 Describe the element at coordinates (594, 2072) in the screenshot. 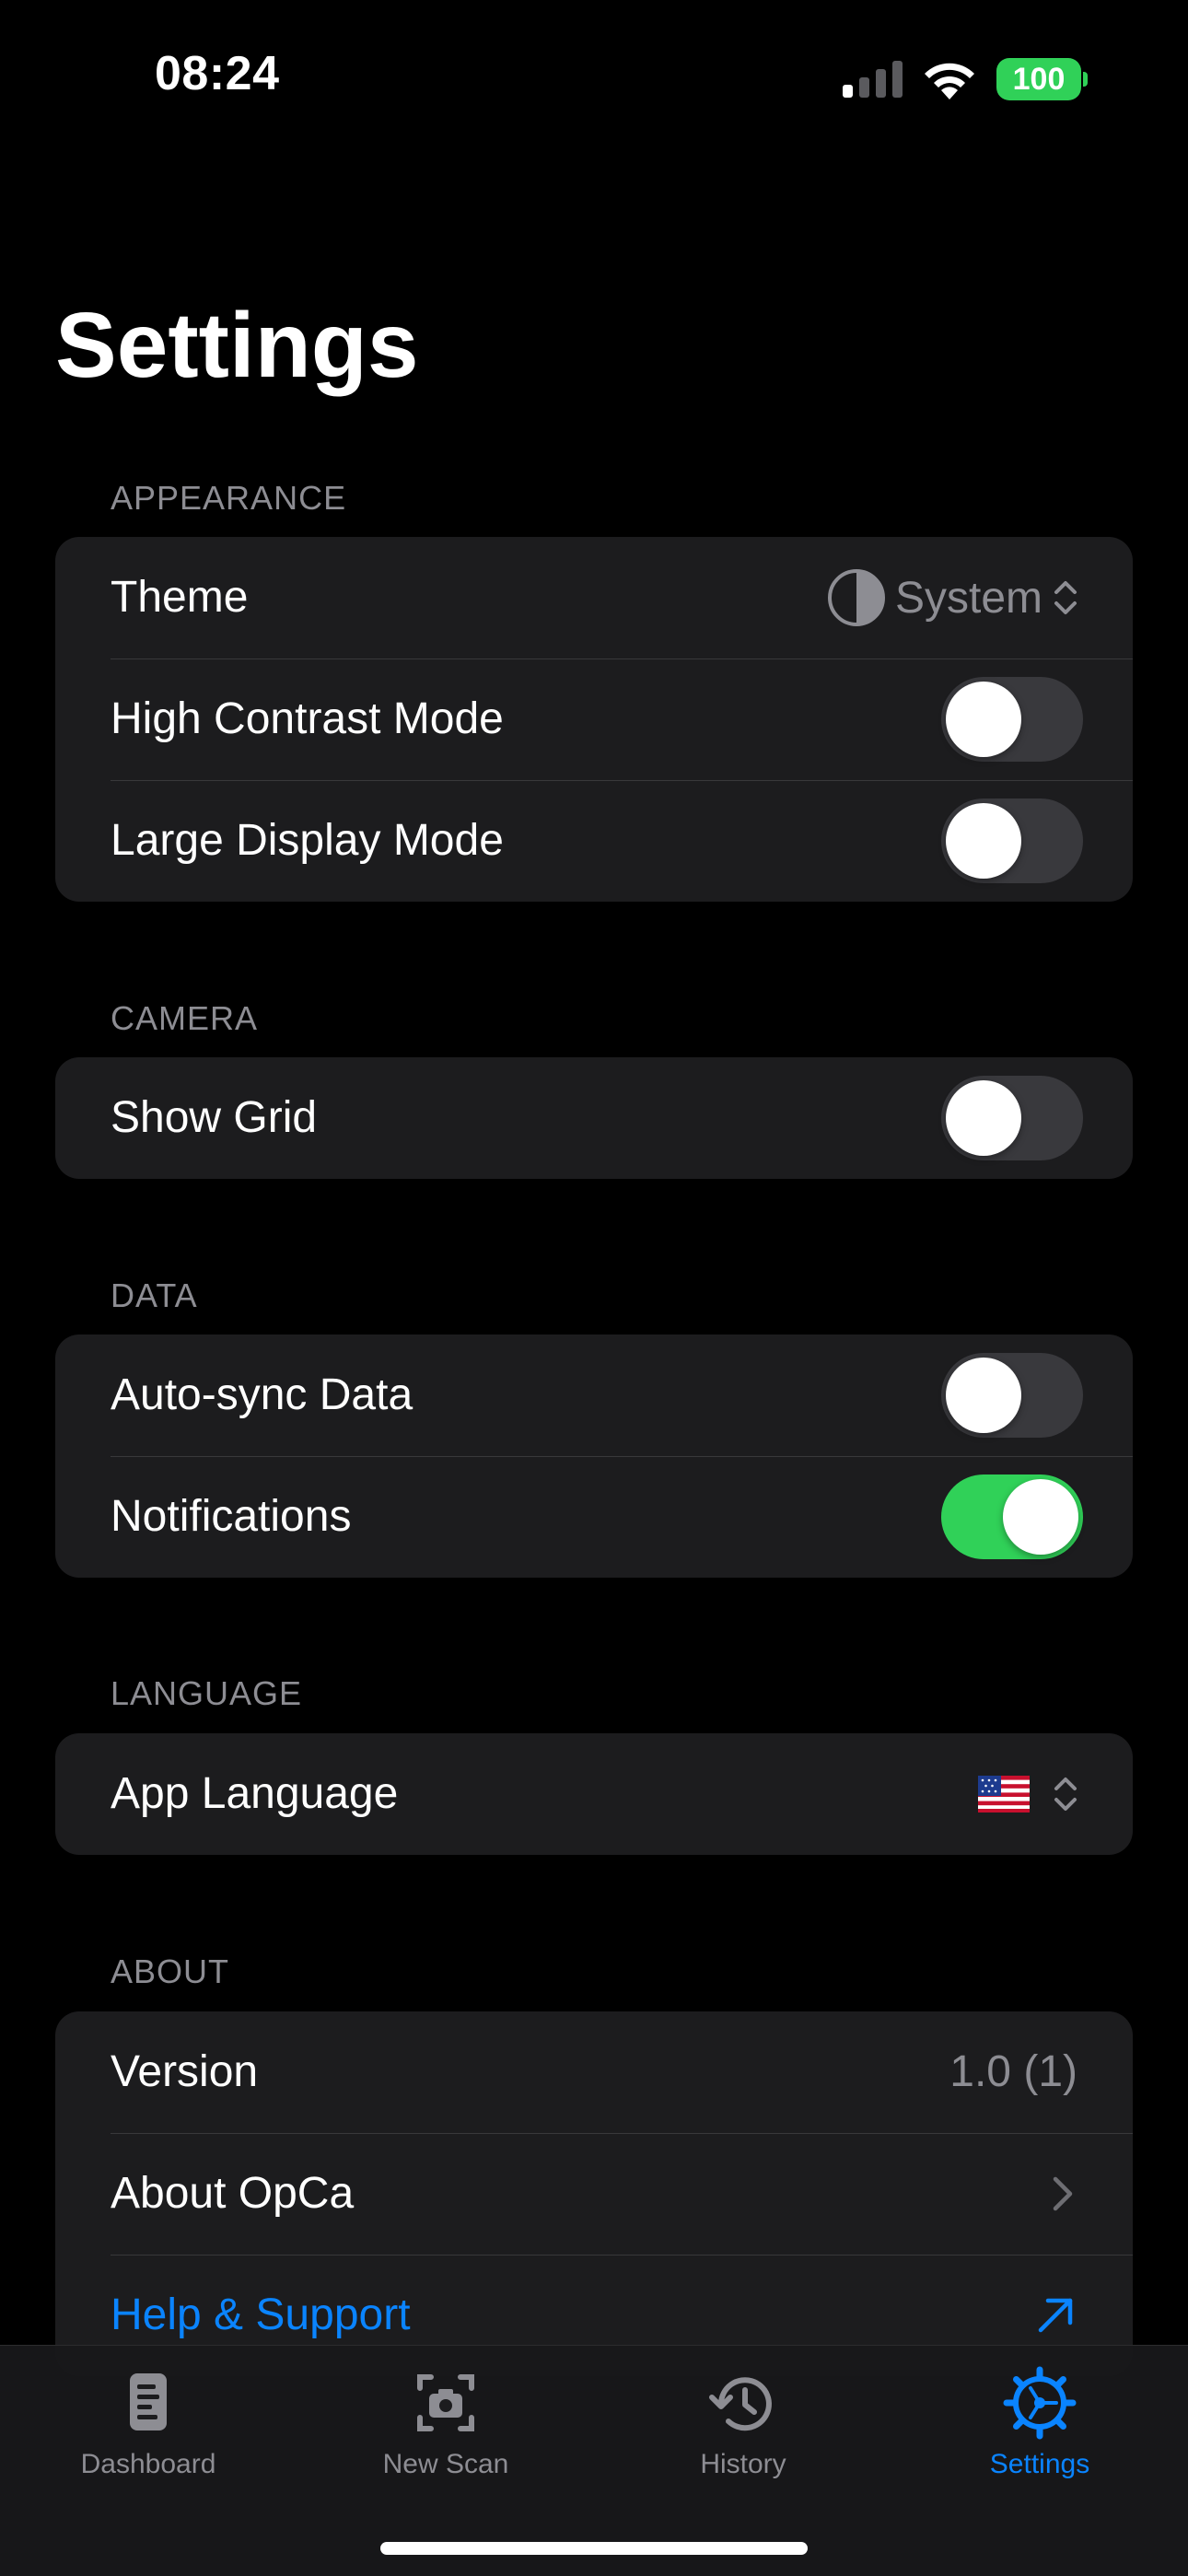

I see `version-row: Version 1.0 (1)` at that location.